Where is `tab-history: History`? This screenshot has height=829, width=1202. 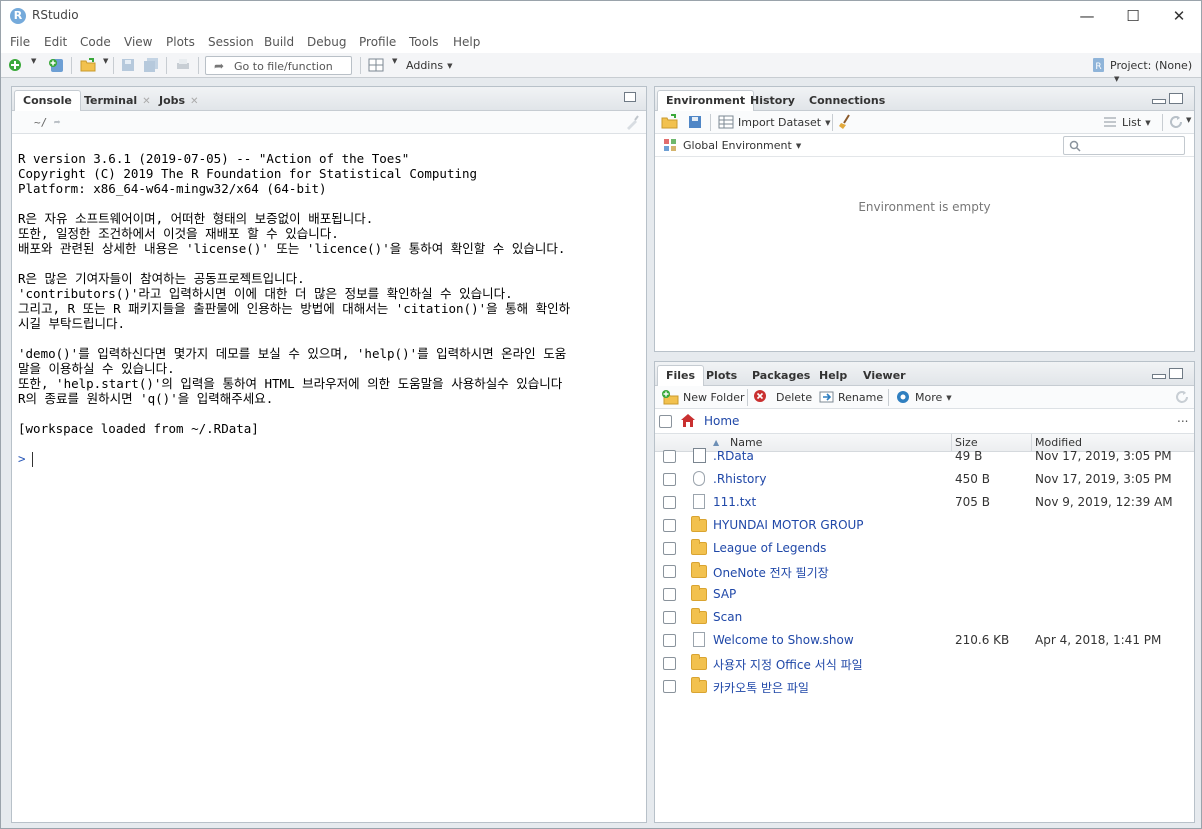 tab-history: History is located at coordinates (772, 100).